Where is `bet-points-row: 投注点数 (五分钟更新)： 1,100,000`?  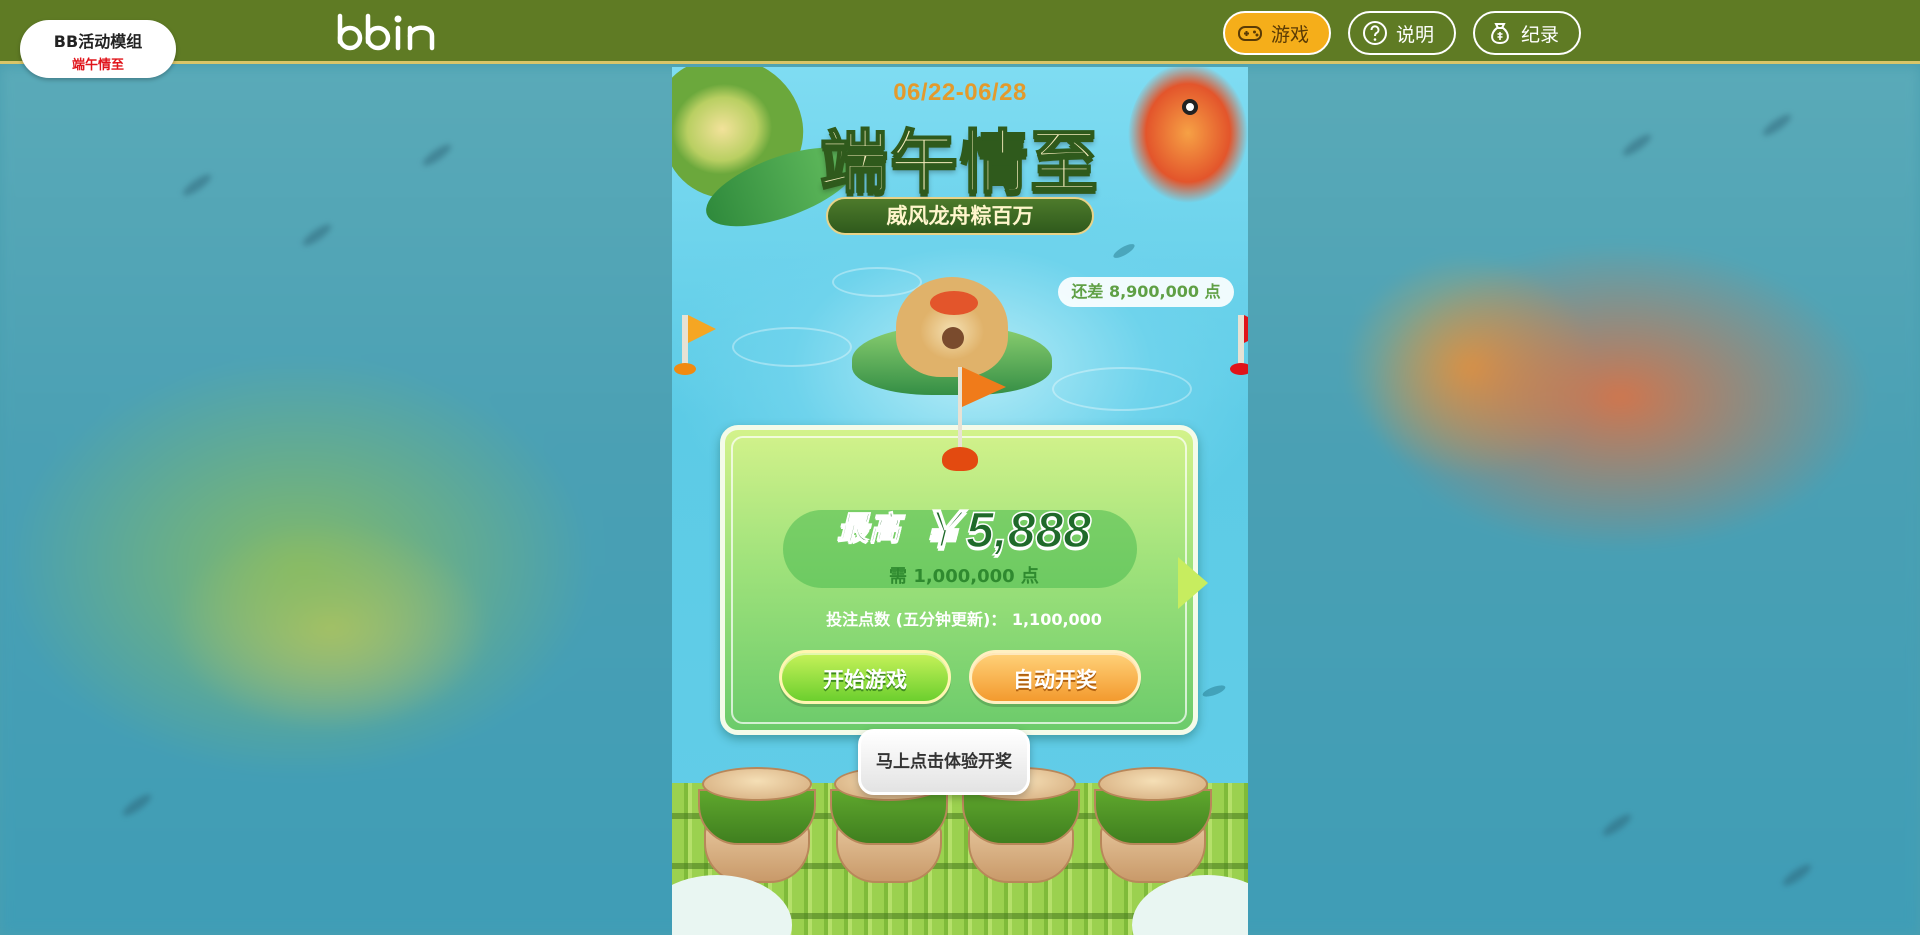
bet-points-row: 投注点数 (五分钟更新)： 1,100,000 is located at coordinates (964, 618).